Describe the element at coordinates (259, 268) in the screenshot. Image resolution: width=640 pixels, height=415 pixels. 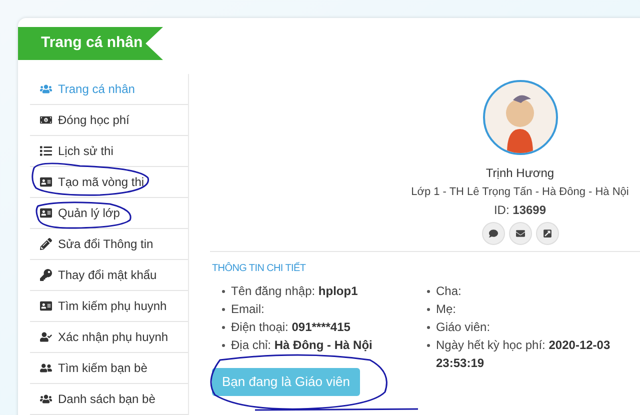
I see `section-title: THÔNG TIN CHI TIẾT` at that location.